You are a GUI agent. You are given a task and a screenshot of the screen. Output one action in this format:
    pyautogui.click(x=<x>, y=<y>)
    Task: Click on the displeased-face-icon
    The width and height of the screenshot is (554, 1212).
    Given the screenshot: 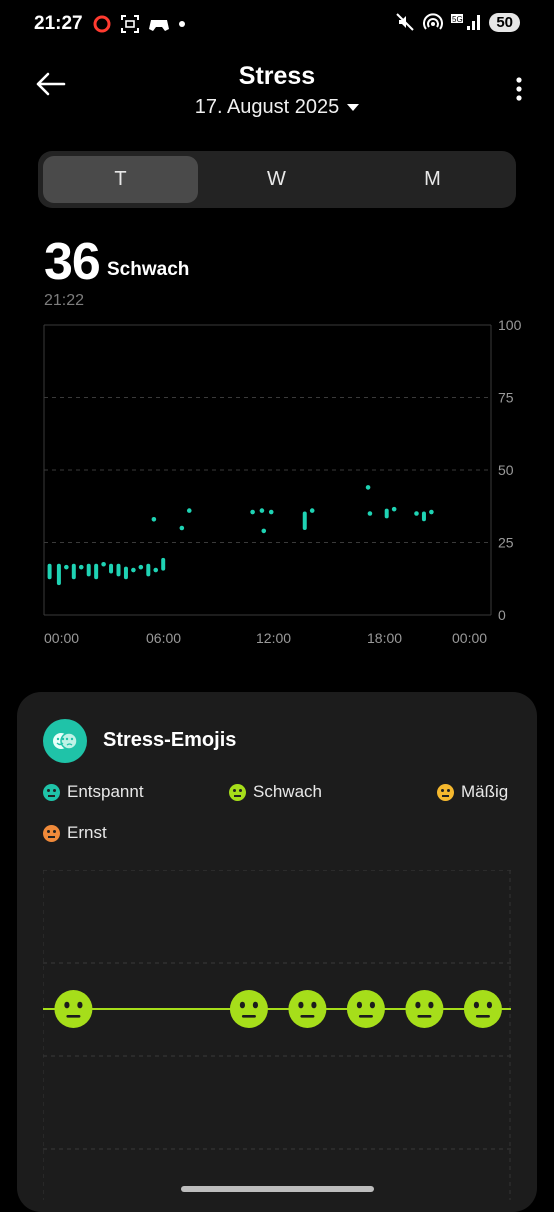 What is the action you would take?
    pyautogui.click(x=445, y=792)
    